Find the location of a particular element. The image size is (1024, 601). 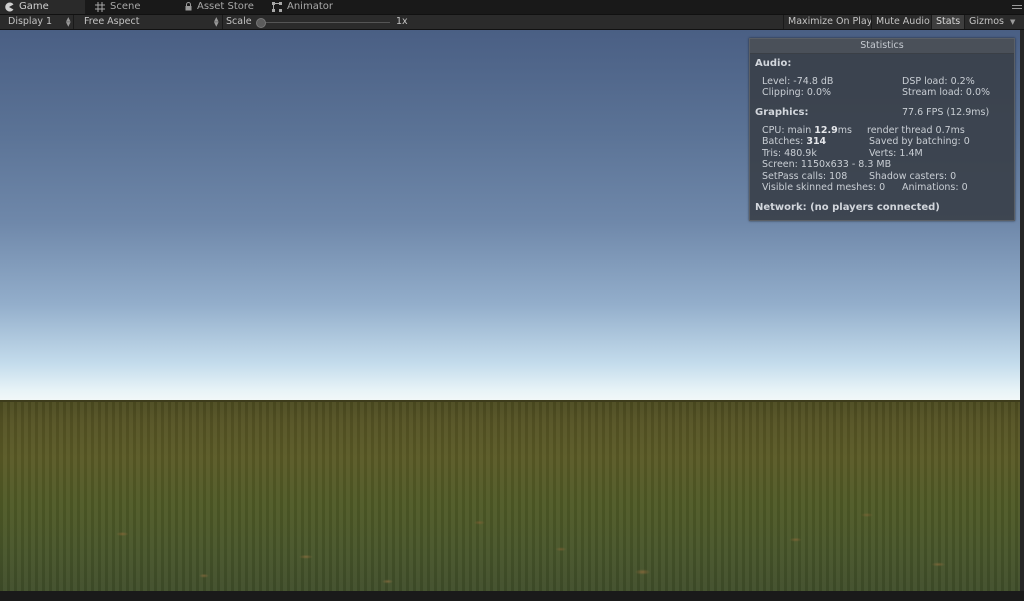

network-status: Network: (no players connected) is located at coordinates (847, 207).